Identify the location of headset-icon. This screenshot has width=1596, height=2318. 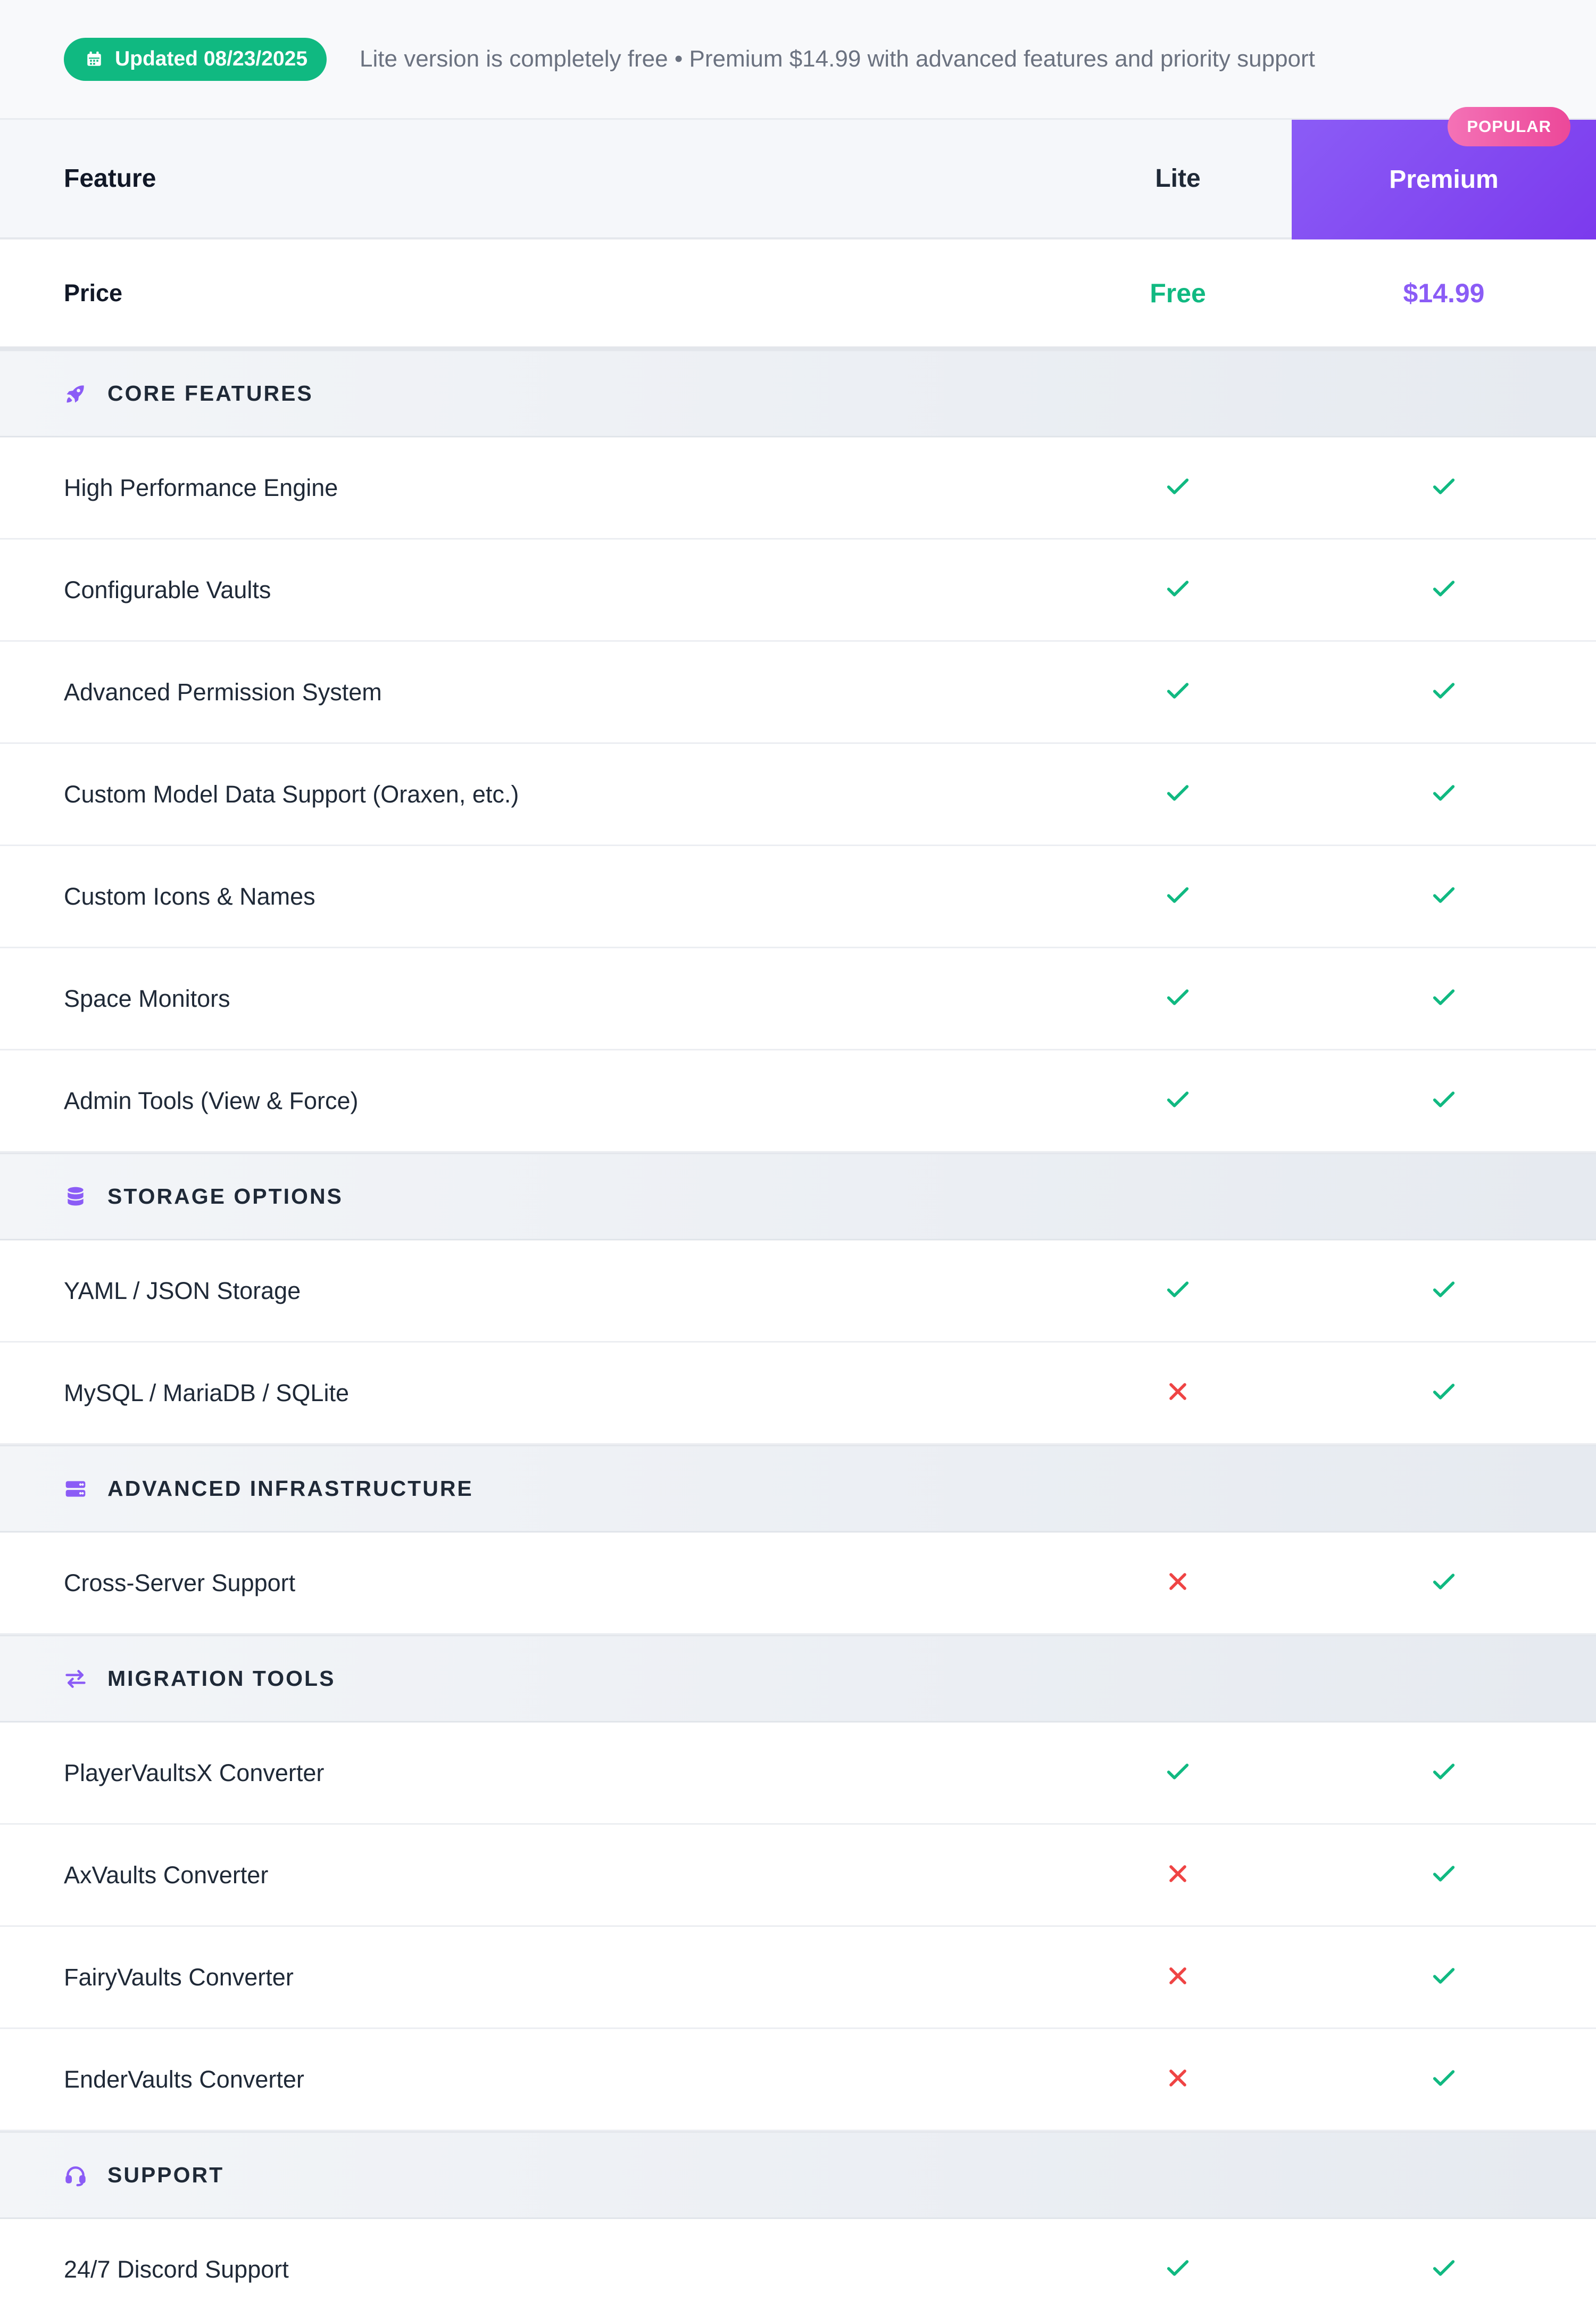
(76, 2175).